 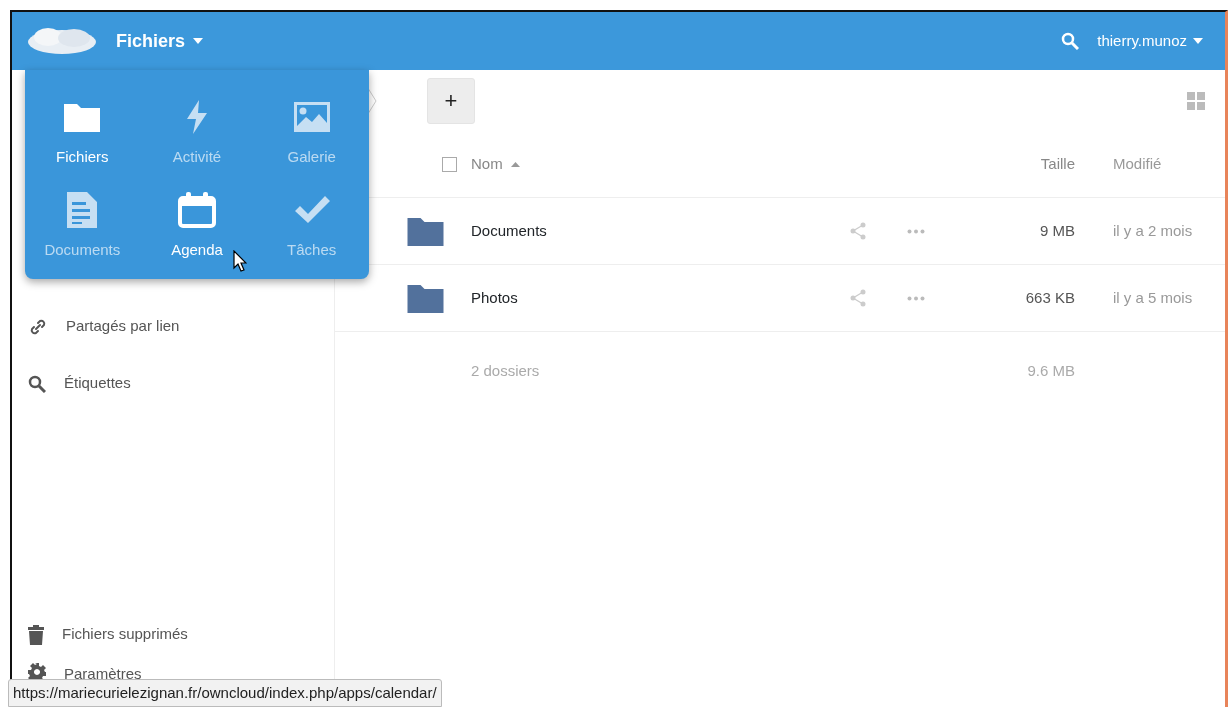 I want to click on status-url-tooltip: https://mariecurielezignan.fr/owncloud/index.php/apps/calendar/, so click(x=225, y=692).